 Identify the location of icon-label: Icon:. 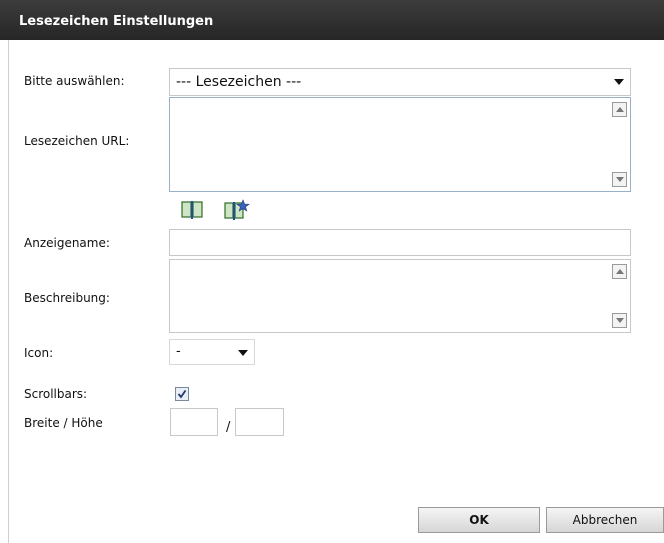
(39, 353).